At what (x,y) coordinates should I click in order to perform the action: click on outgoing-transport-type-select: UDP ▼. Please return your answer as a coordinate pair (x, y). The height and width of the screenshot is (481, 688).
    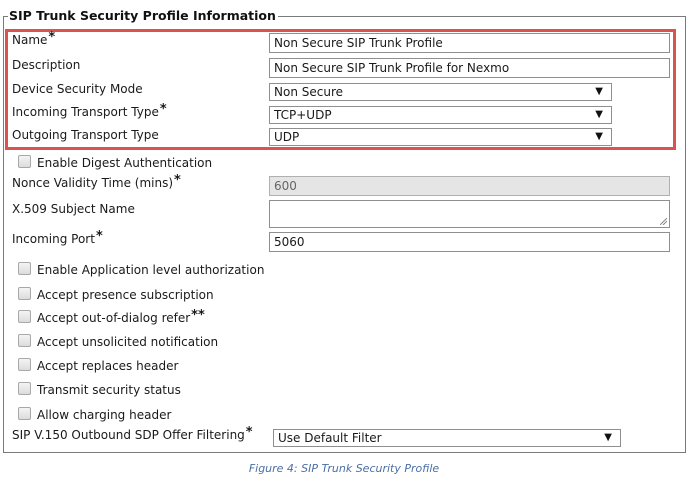
    Looking at the image, I should click on (440, 137).